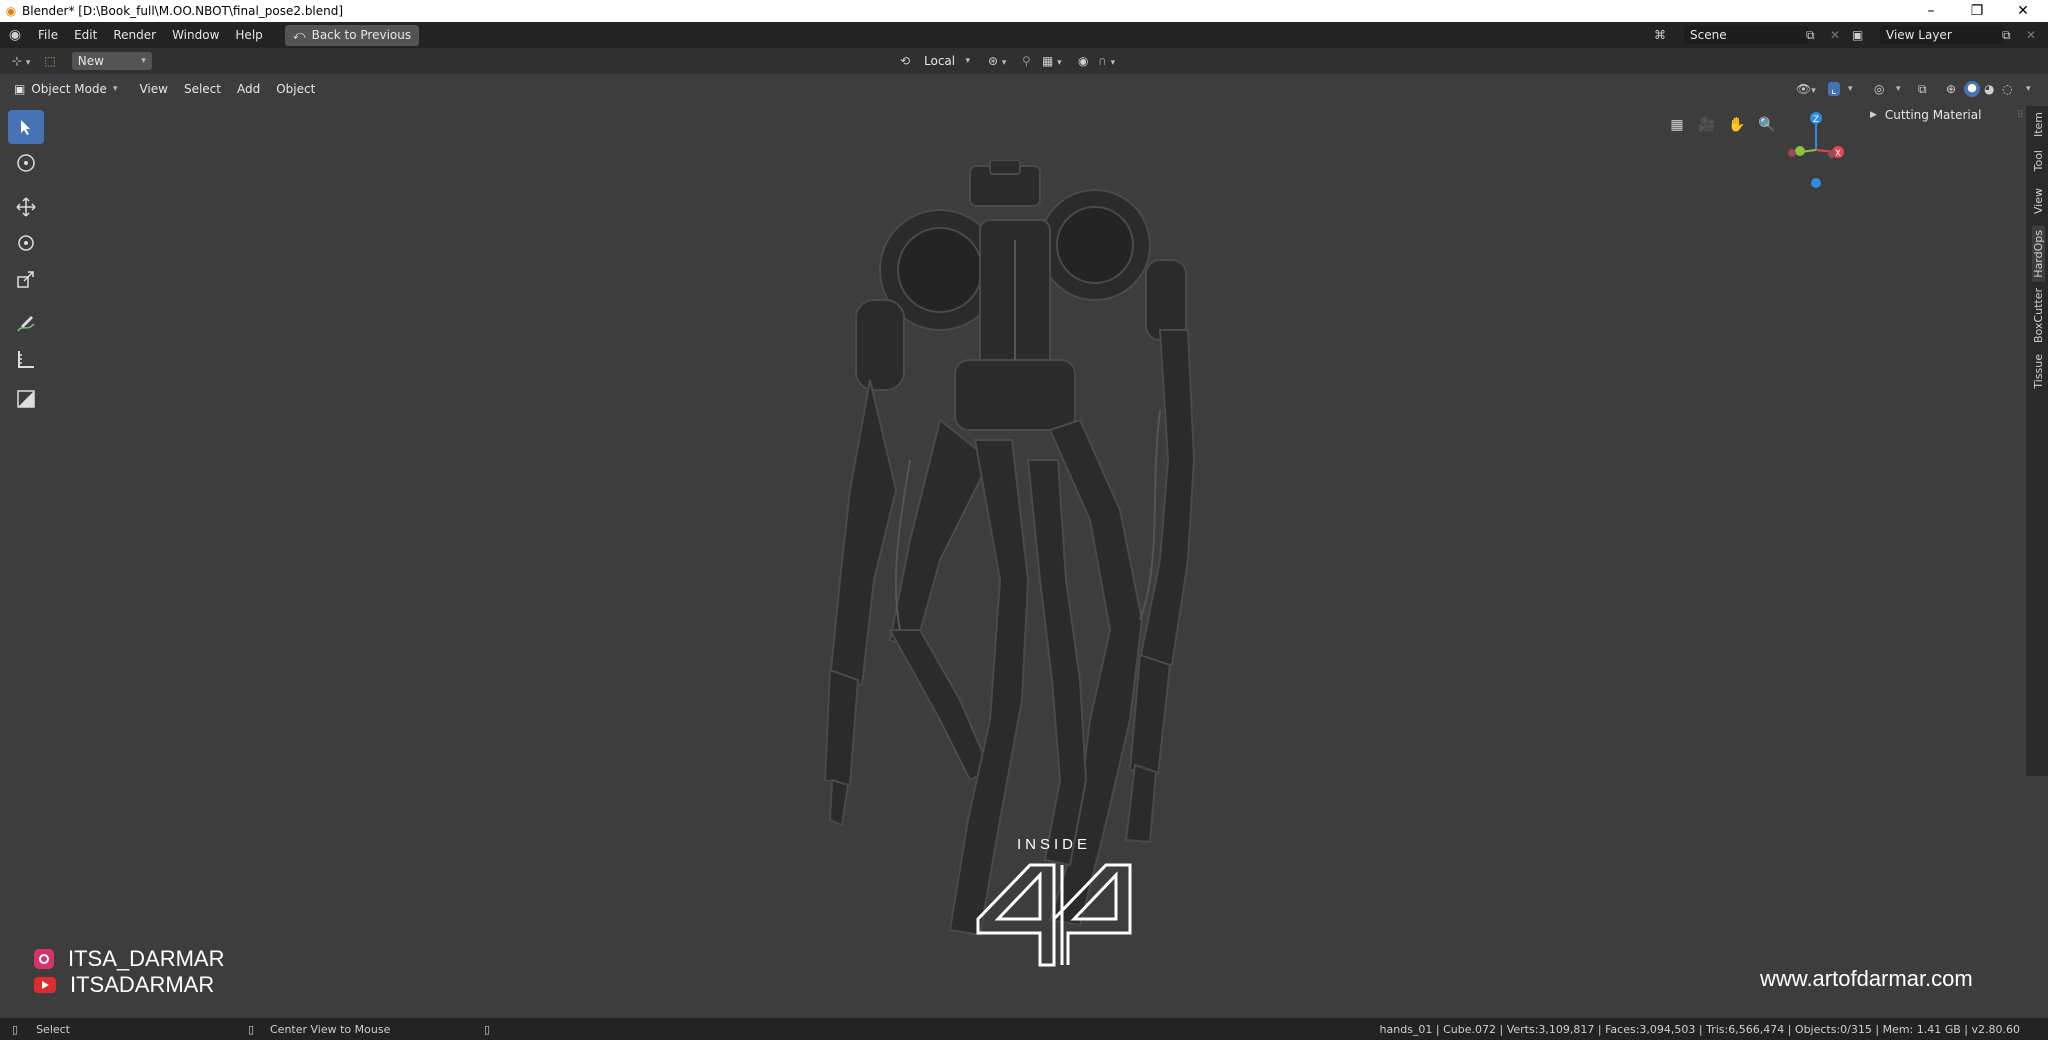  I want to click on menu-render: Render, so click(134, 35).